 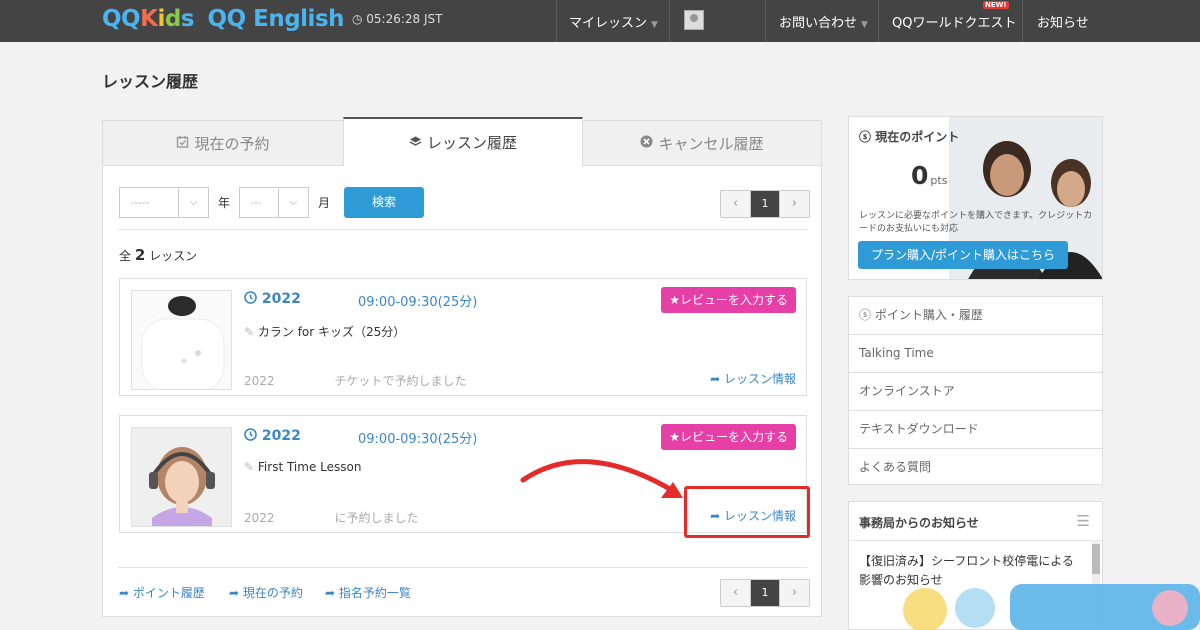 I want to click on pencil-icon: ✎, so click(x=249, y=467).